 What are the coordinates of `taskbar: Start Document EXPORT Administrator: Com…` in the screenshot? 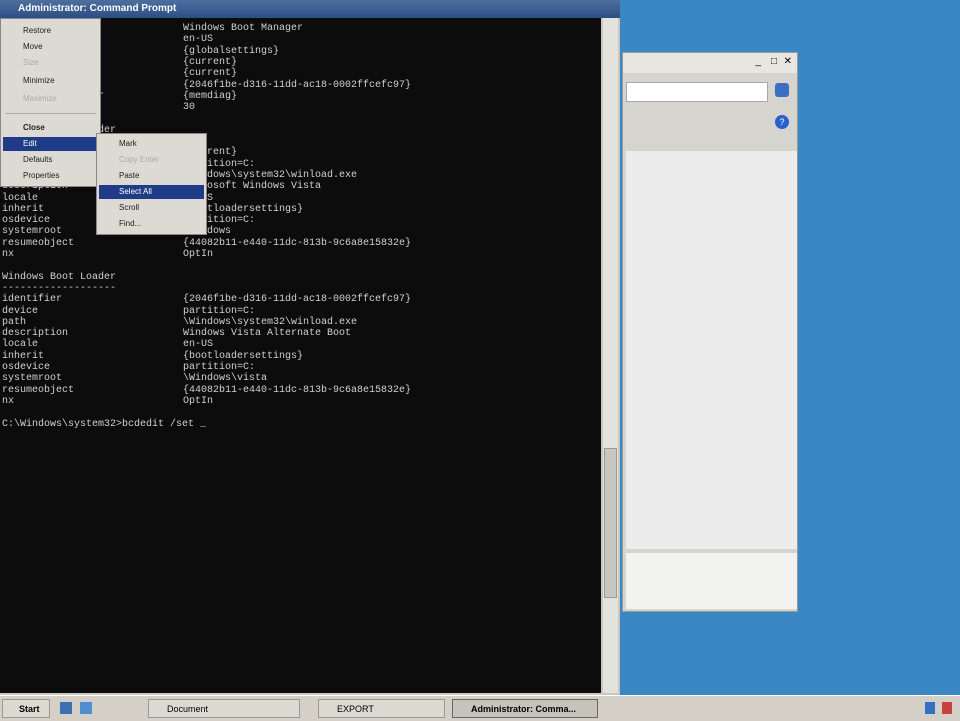 It's located at (480, 708).